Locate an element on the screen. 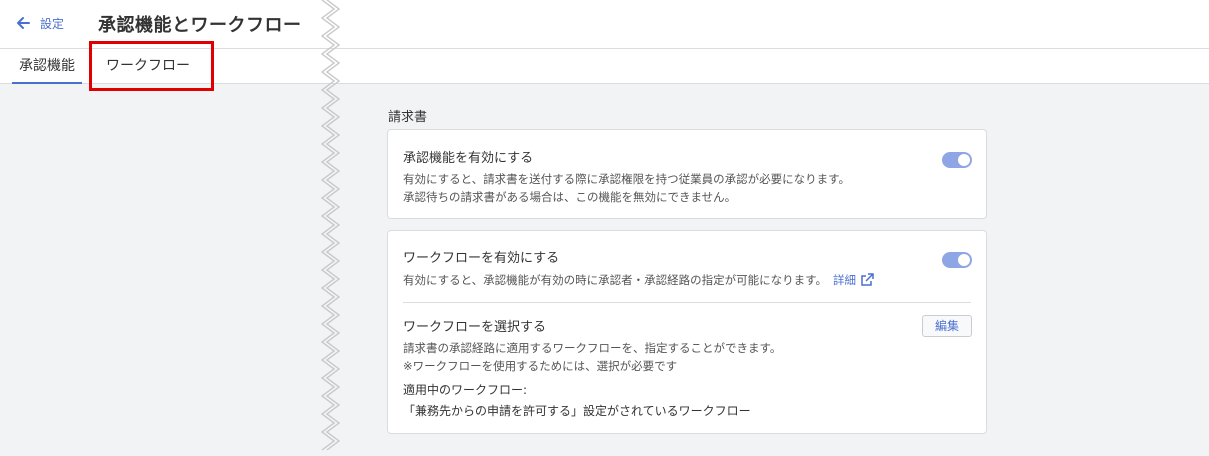 The image size is (1209, 456). app-header: 設定 承認機能とワークフロー is located at coordinates (604, 24).